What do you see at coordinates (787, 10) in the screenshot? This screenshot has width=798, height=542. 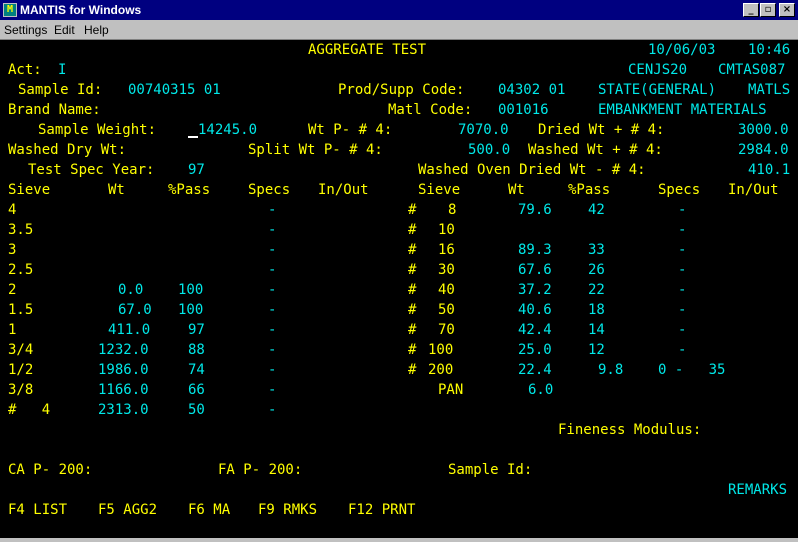 I see `close-button: ×` at bounding box center [787, 10].